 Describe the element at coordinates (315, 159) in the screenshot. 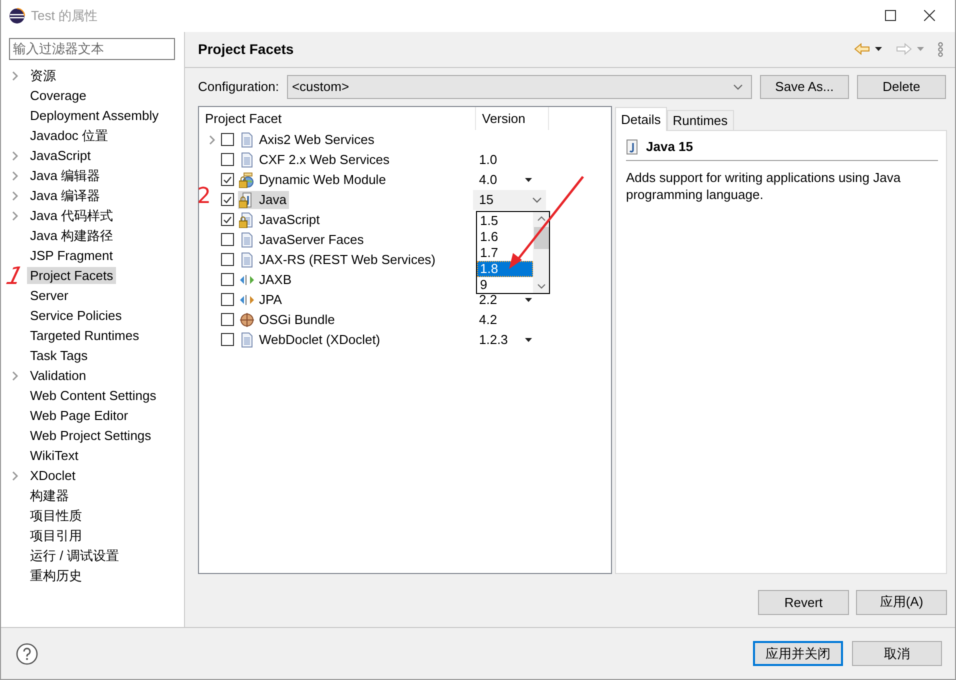

I see `facet-item: CXF 2.x Web Services` at that location.